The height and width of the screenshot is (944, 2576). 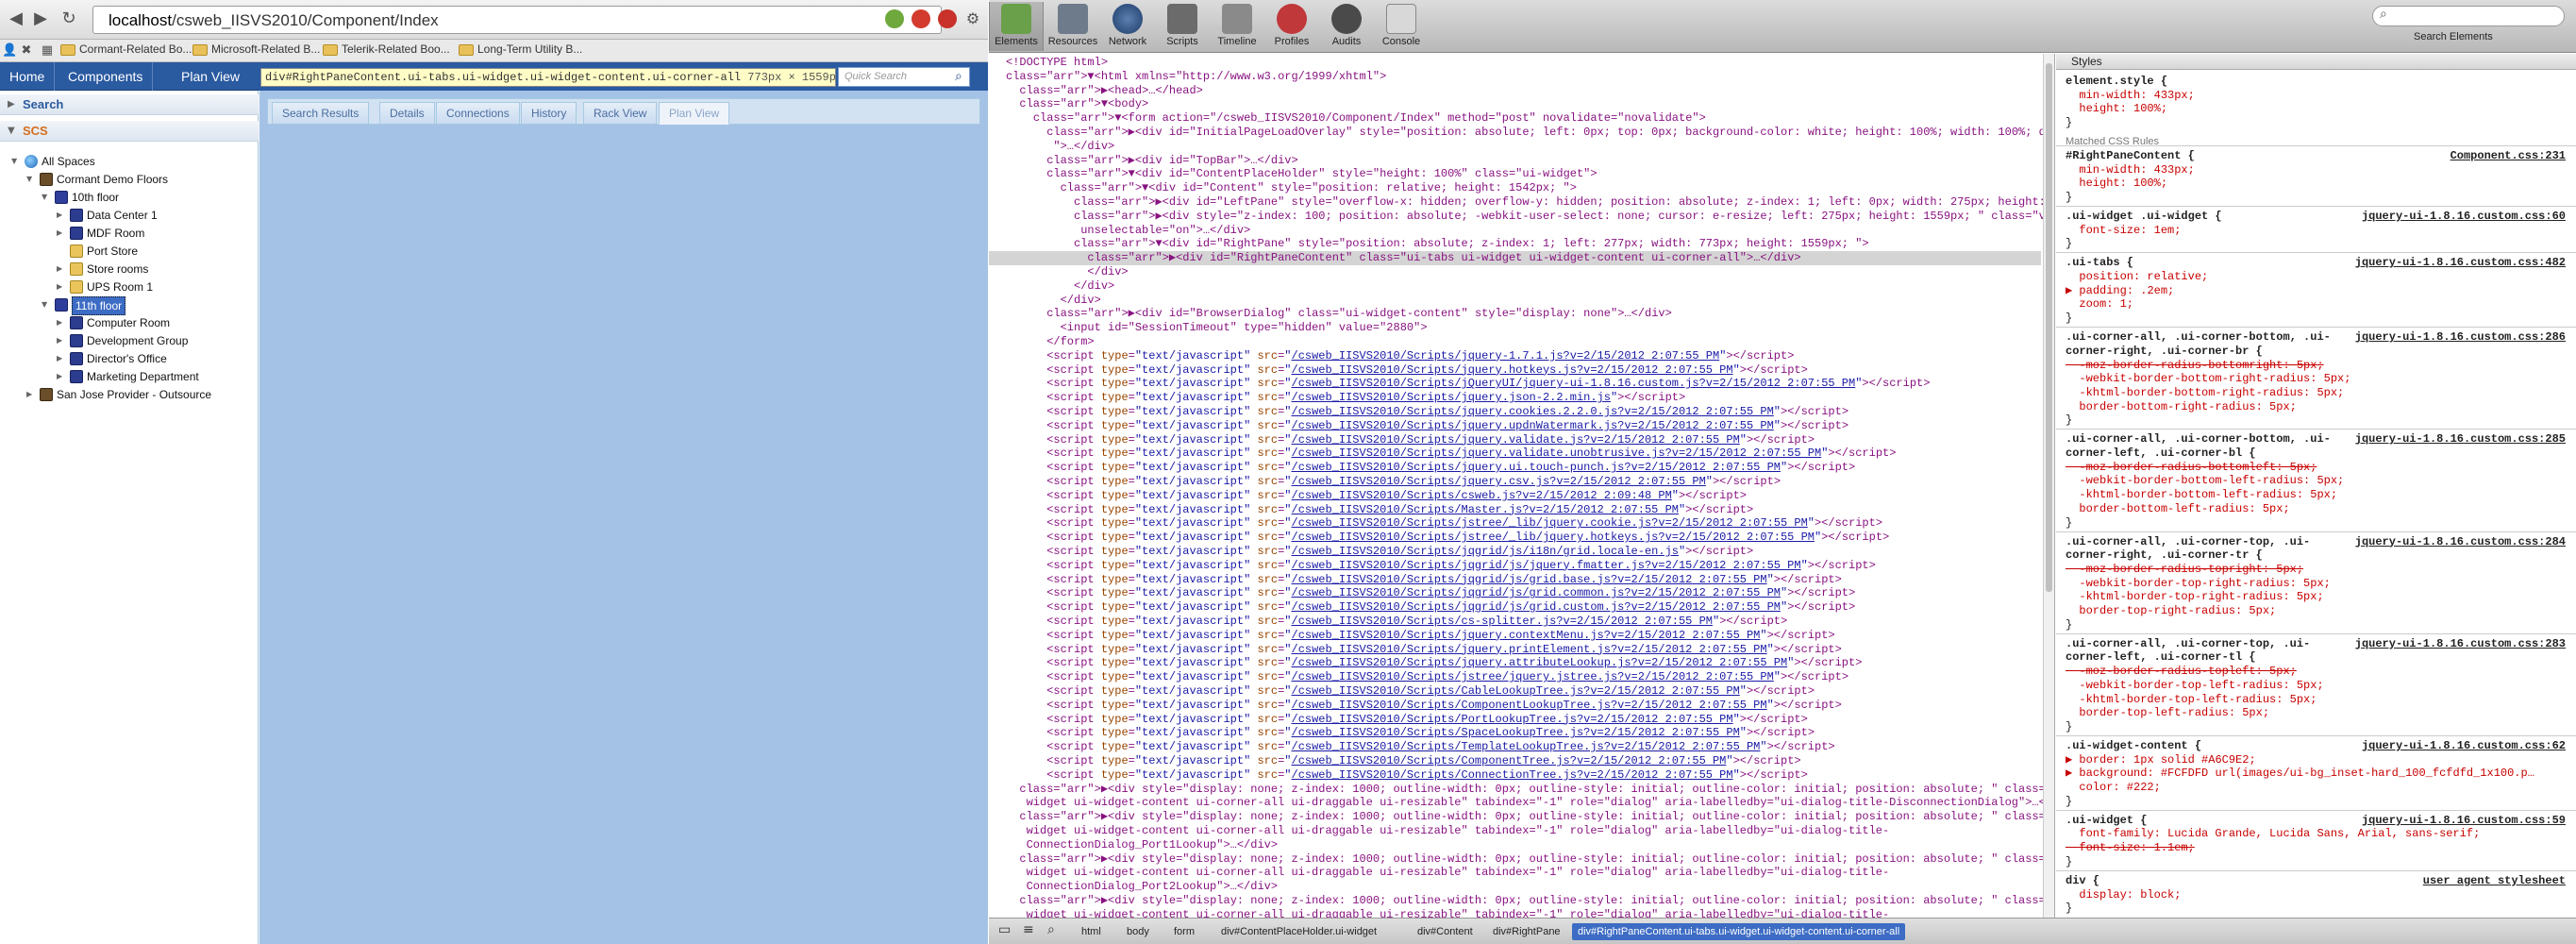 What do you see at coordinates (407, 113) in the screenshot?
I see `tab-details: Details` at bounding box center [407, 113].